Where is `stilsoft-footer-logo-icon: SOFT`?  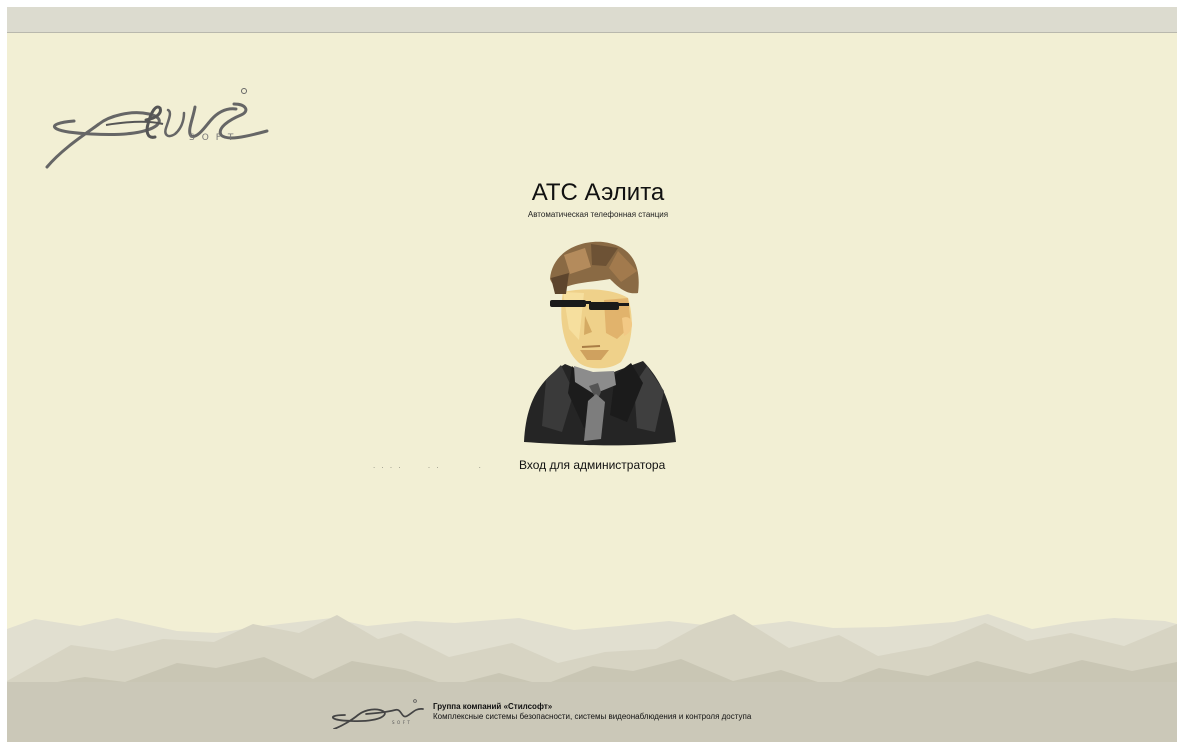
stilsoft-footer-logo-icon: SOFT is located at coordinates (378, 714).